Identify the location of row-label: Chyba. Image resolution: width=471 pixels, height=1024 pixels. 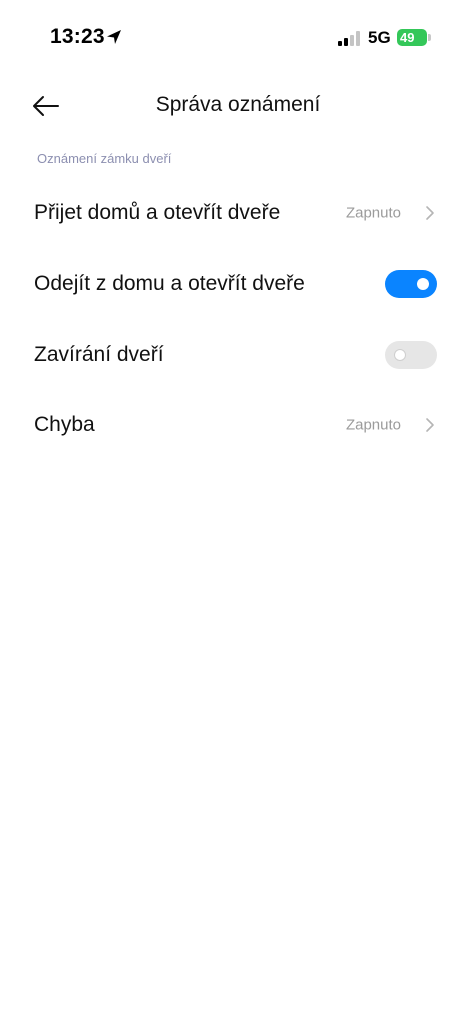
(64, 424).